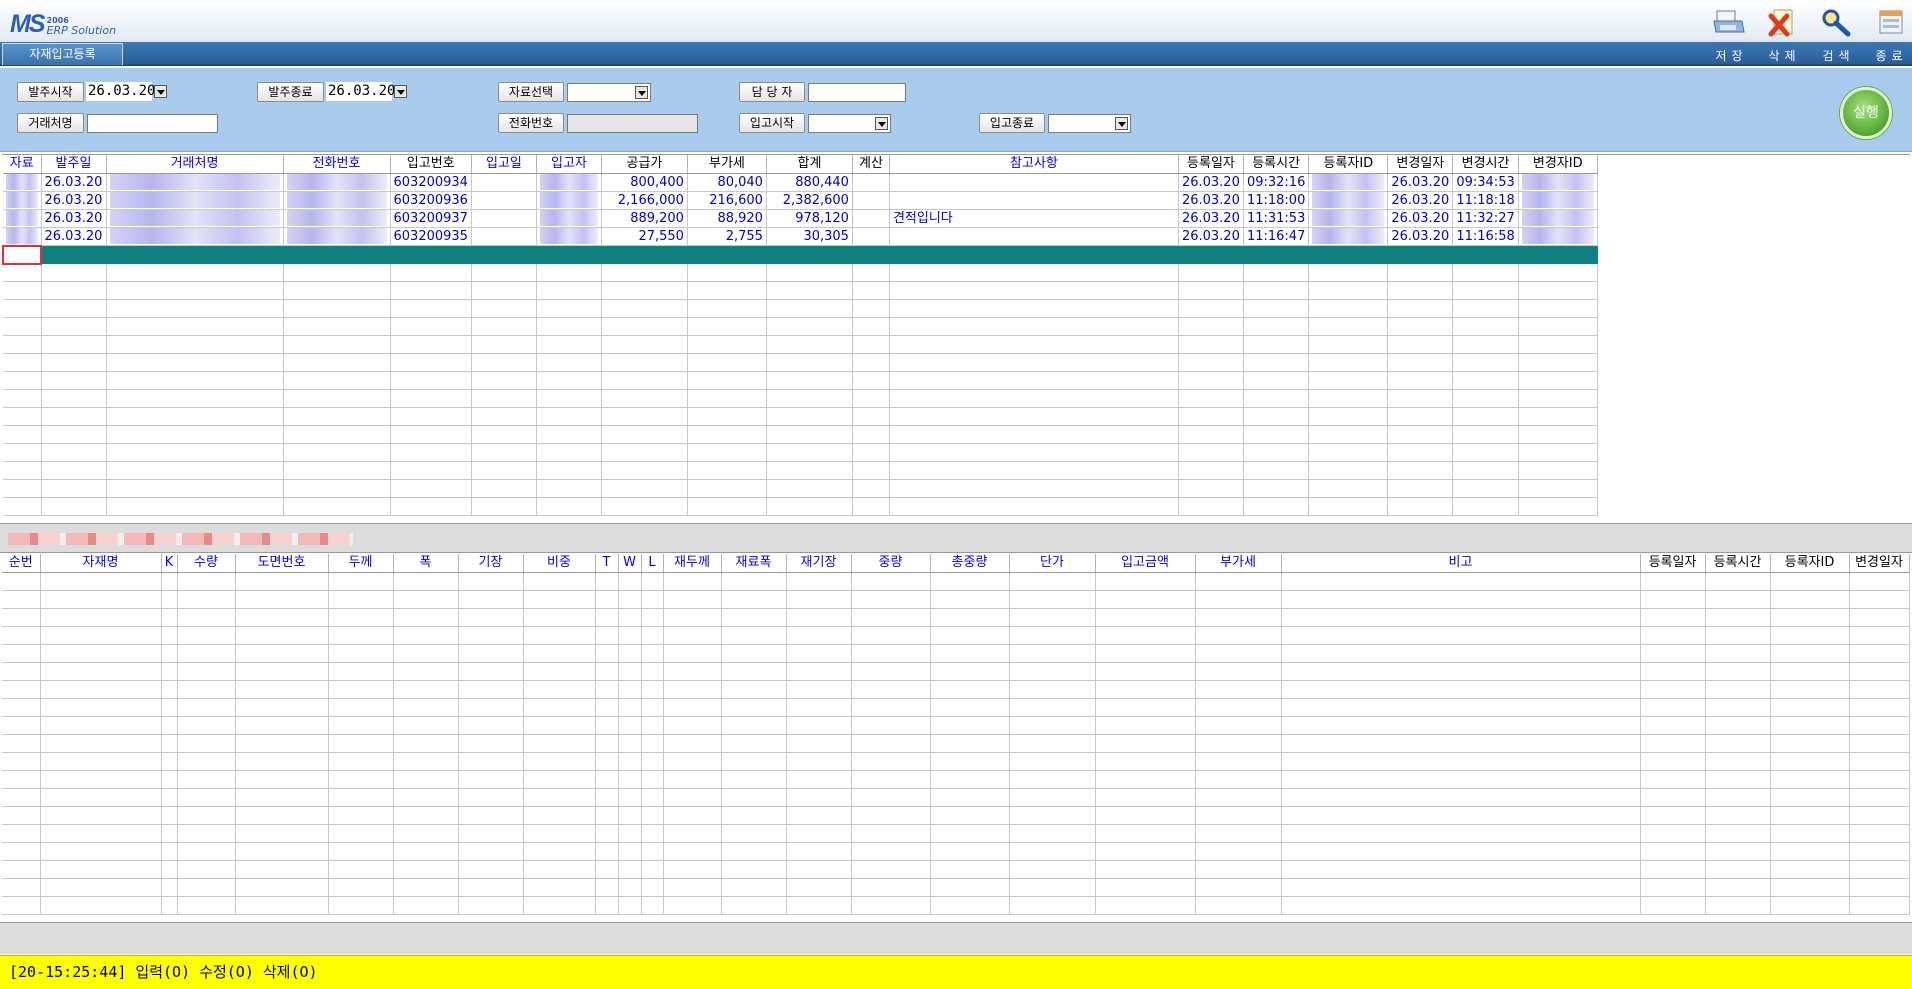 The height and width of the screenshot is (989, 1912). I want to click on column-header: 입고번호, so click(431, 164).